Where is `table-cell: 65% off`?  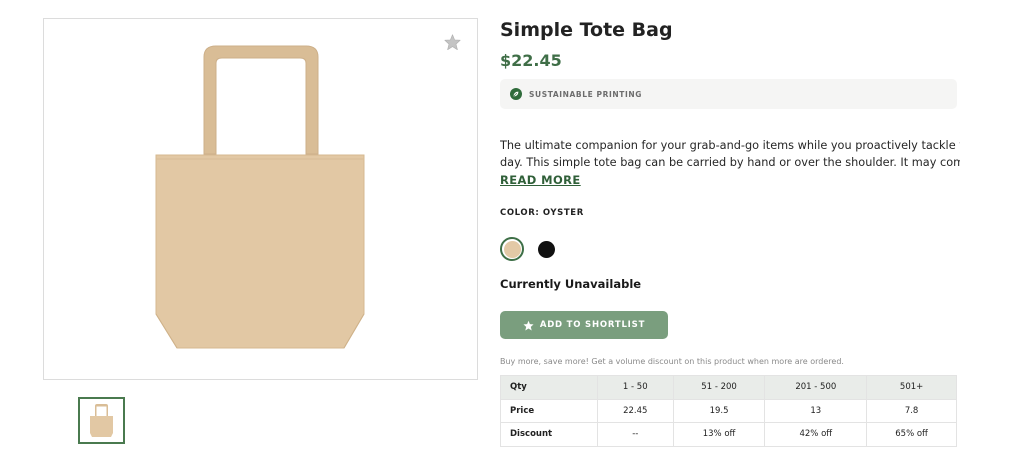
table-cell: 65% off is located at coordinates (911, 434).